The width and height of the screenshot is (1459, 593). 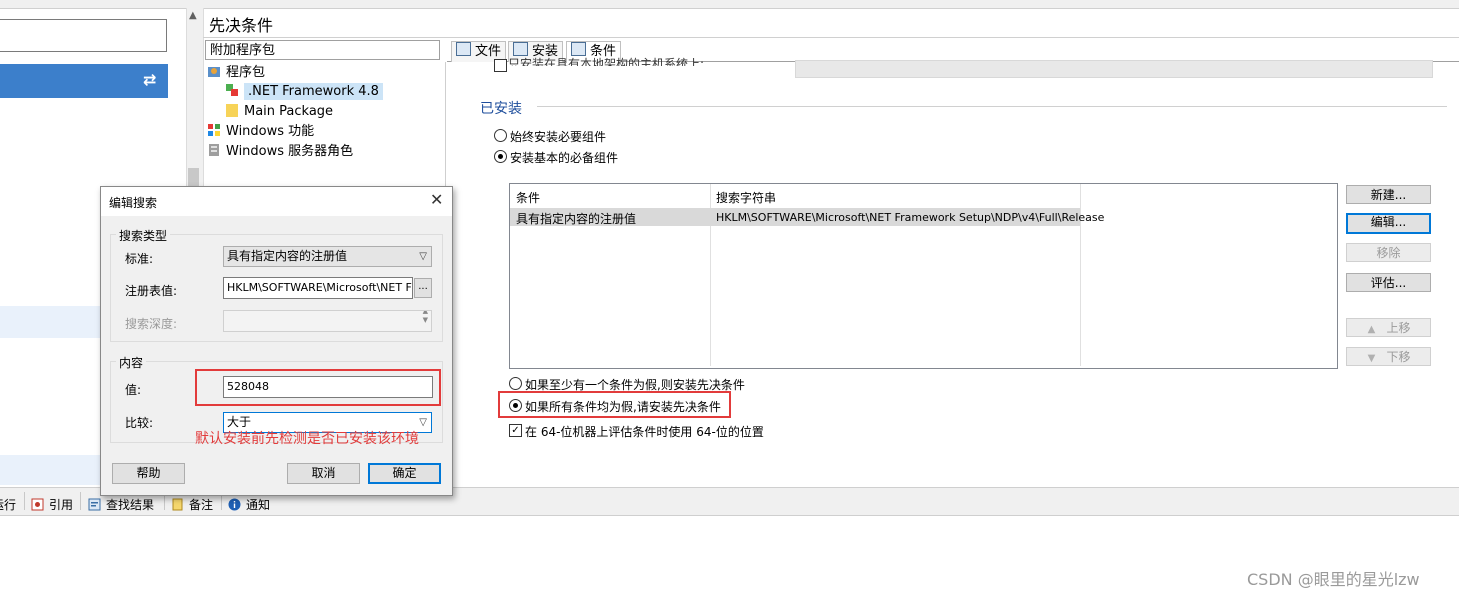 I want to click on bottom-tab-label: 引用, so click(x=61, y=505).